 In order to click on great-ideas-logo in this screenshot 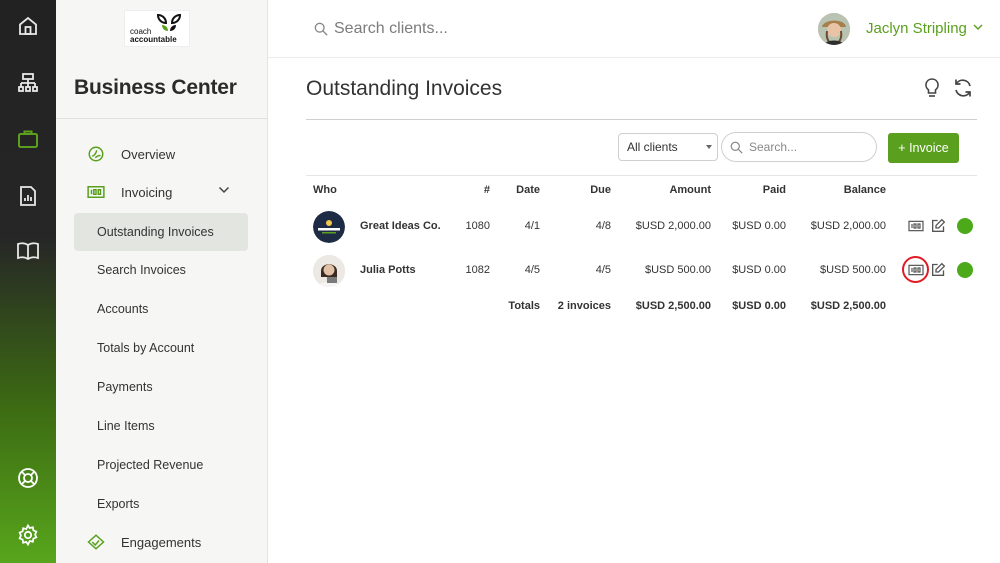, I will do `click(329, 227)`.